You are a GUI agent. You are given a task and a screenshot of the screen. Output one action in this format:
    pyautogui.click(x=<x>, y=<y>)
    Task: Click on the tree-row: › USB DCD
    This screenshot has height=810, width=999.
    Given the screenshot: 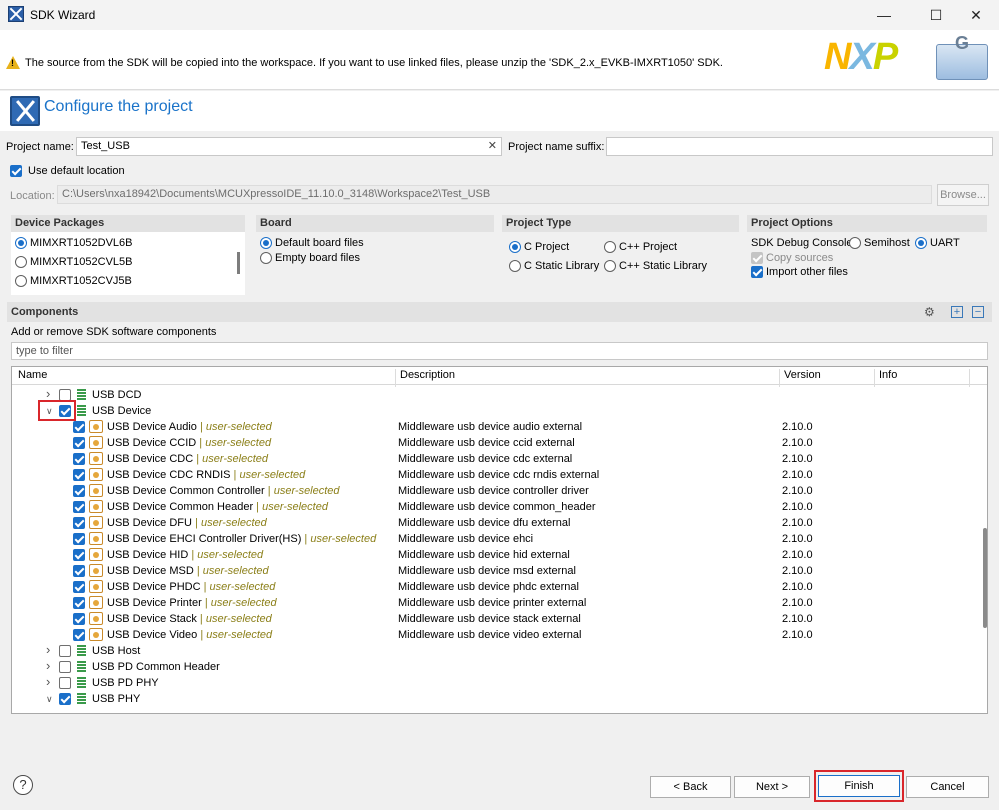 What is the action you would take?
    pyautogui.click(x=499, y=394)
    